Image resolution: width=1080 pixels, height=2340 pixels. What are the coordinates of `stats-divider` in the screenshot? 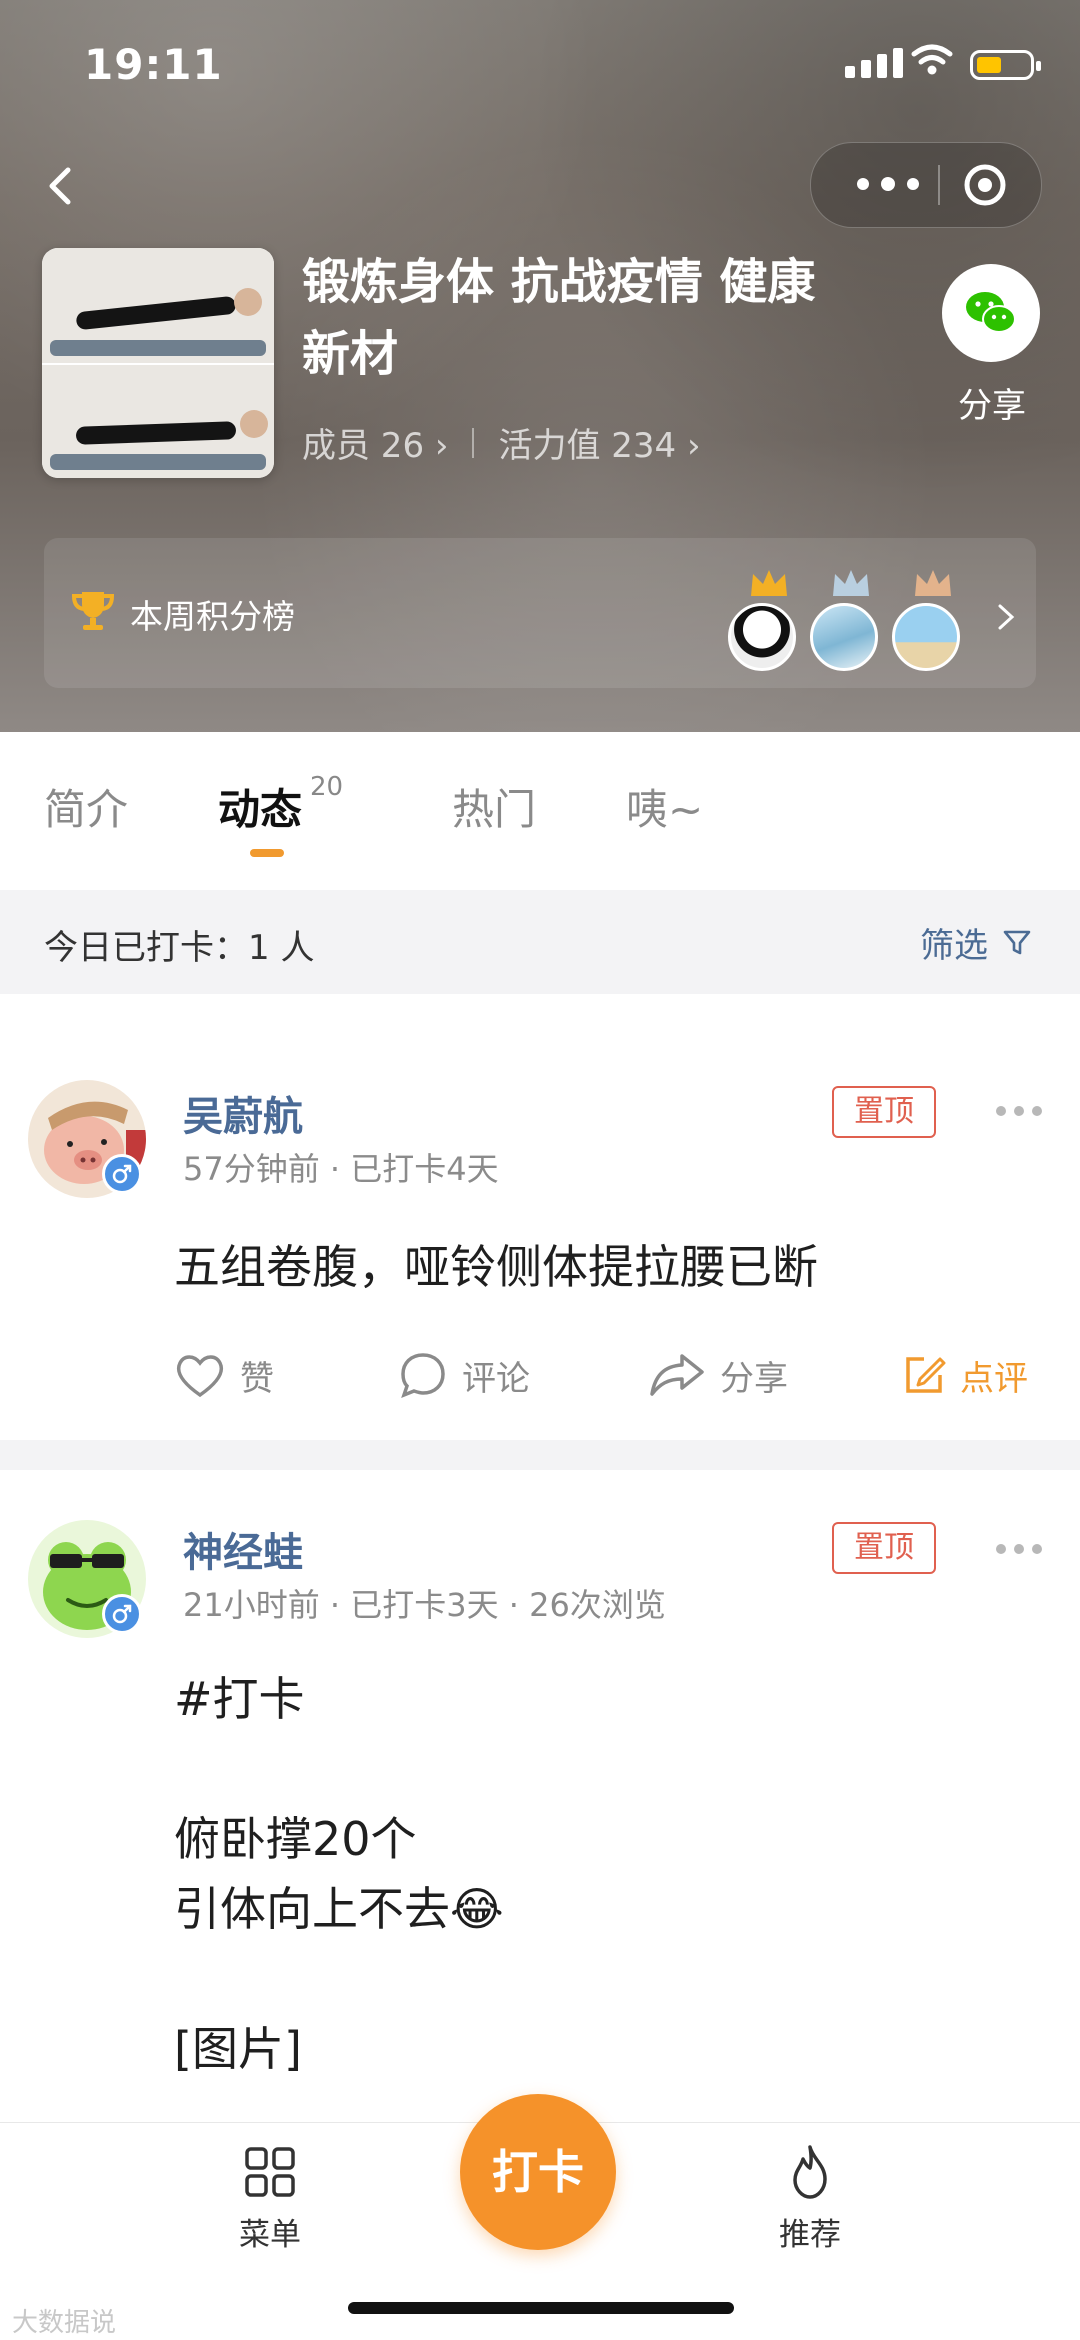 It's located at (473, 442).